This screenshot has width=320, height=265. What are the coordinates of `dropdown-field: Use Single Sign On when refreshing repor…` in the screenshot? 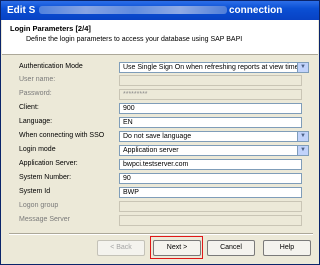 It's located at (214, 67).